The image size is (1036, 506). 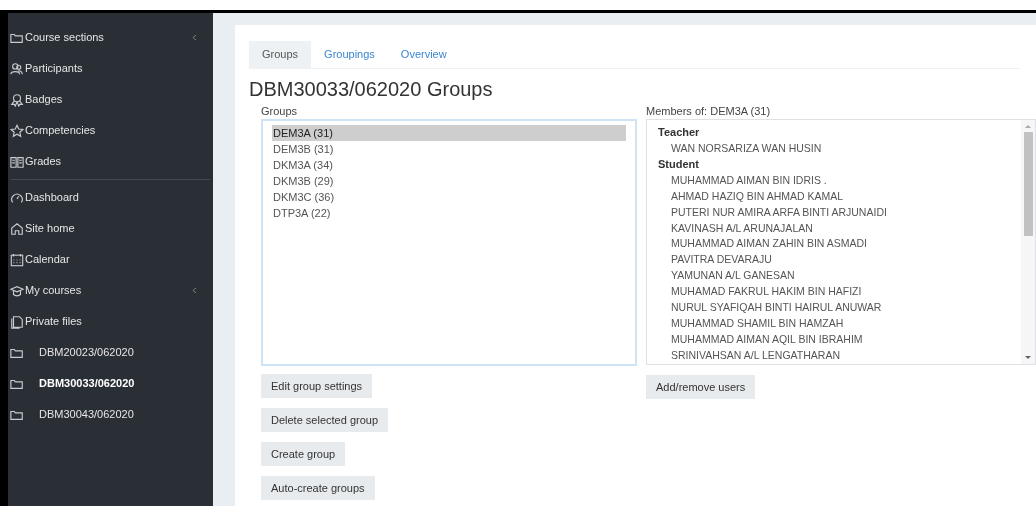 What do you see at coordinates (17, 68) in the screenshot?
I see `people-icon` at bounding box center [17, 68].